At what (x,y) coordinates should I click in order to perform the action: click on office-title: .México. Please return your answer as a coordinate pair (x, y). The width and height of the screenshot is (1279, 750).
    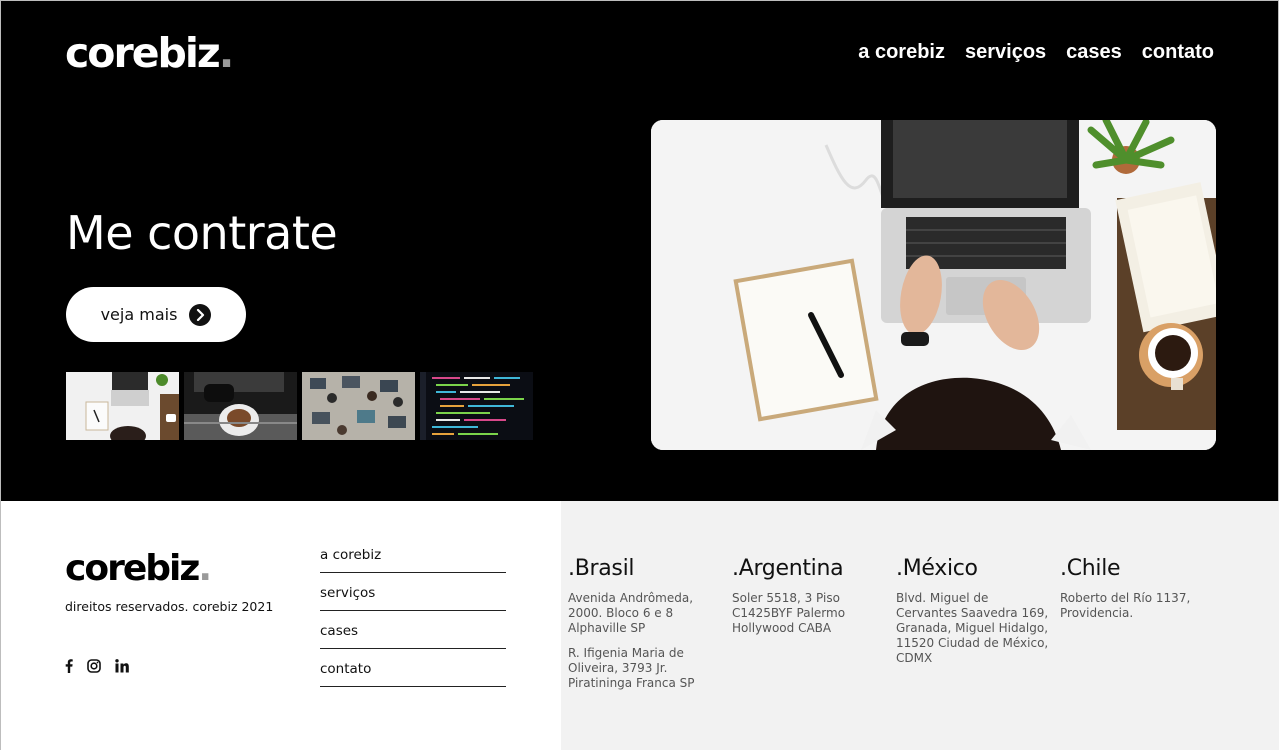
    Looking at the image, I should click on (937, 568).